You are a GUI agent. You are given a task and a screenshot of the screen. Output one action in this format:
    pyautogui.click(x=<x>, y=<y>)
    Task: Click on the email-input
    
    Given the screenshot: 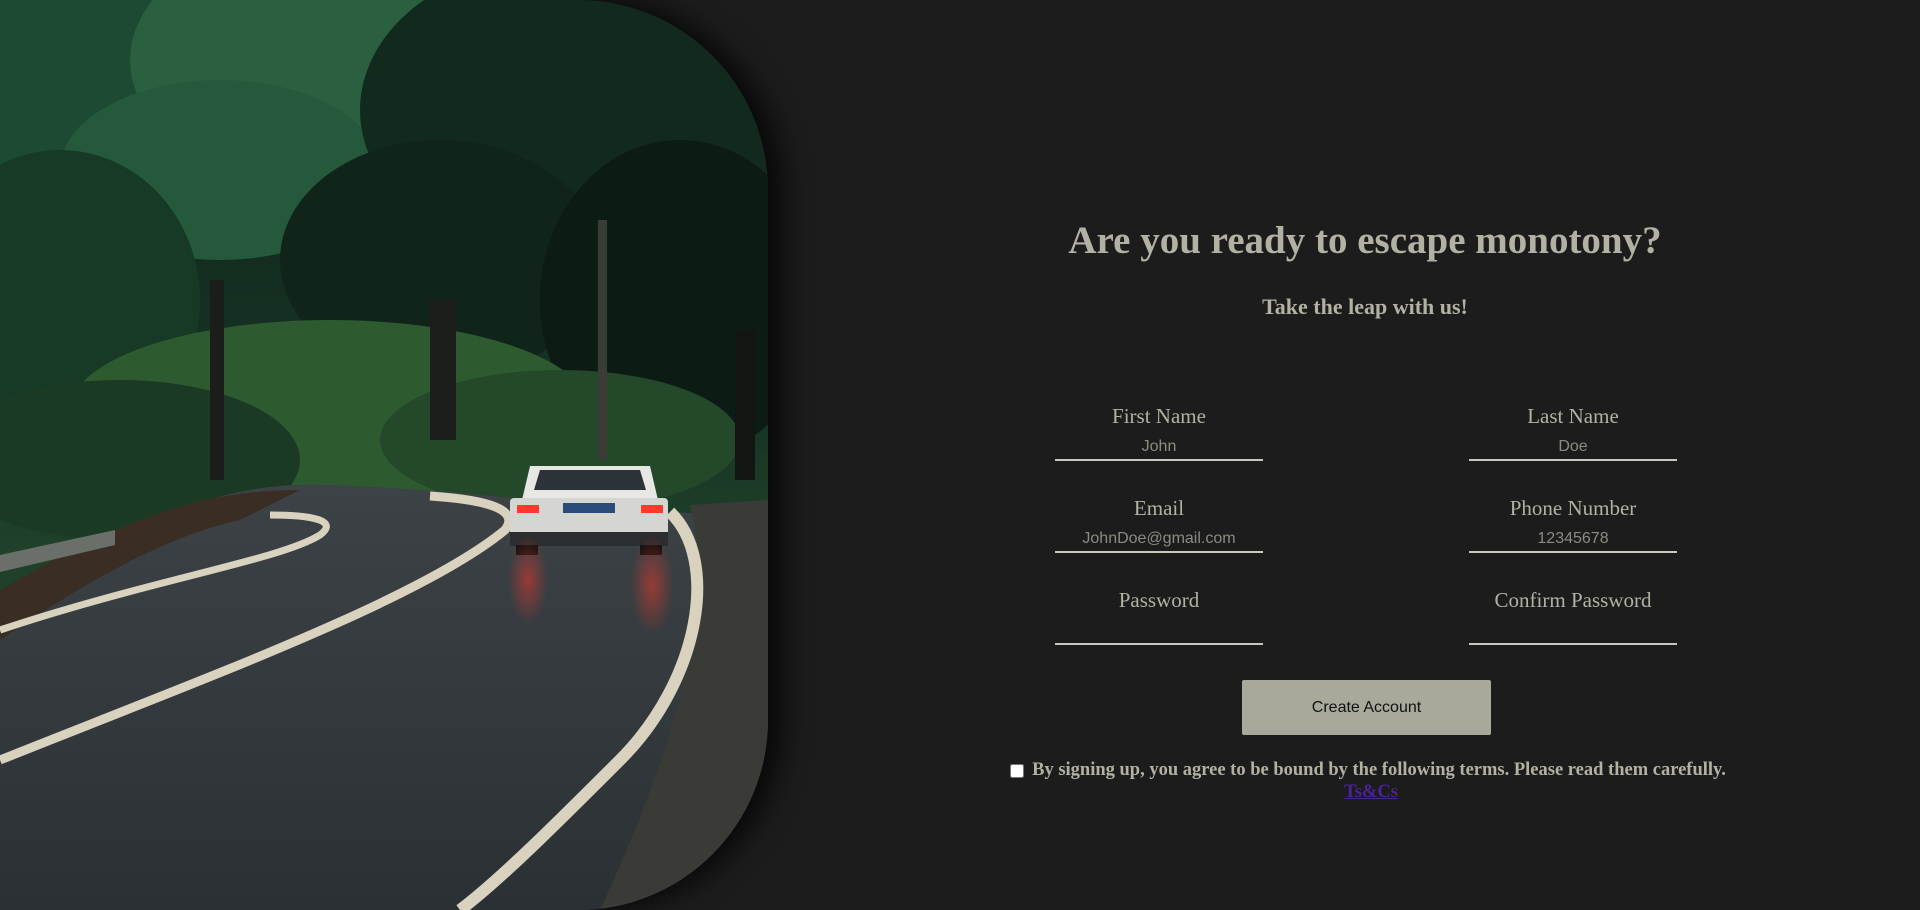 What is the action you would take?
    pyautogui.click(x=1159, y=540)
    